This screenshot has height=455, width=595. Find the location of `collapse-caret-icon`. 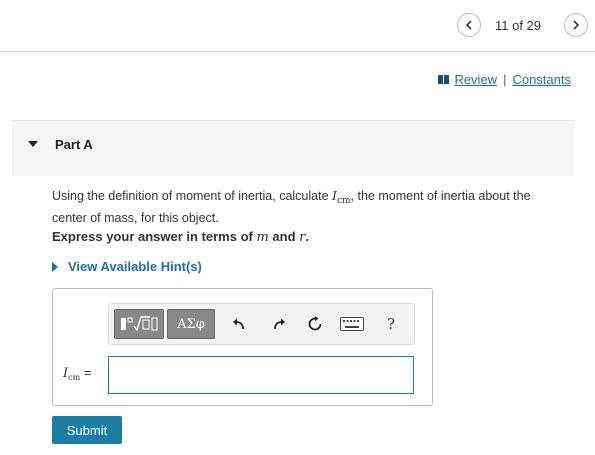

collapse-caret-icon is located at coordinates (33, 144).